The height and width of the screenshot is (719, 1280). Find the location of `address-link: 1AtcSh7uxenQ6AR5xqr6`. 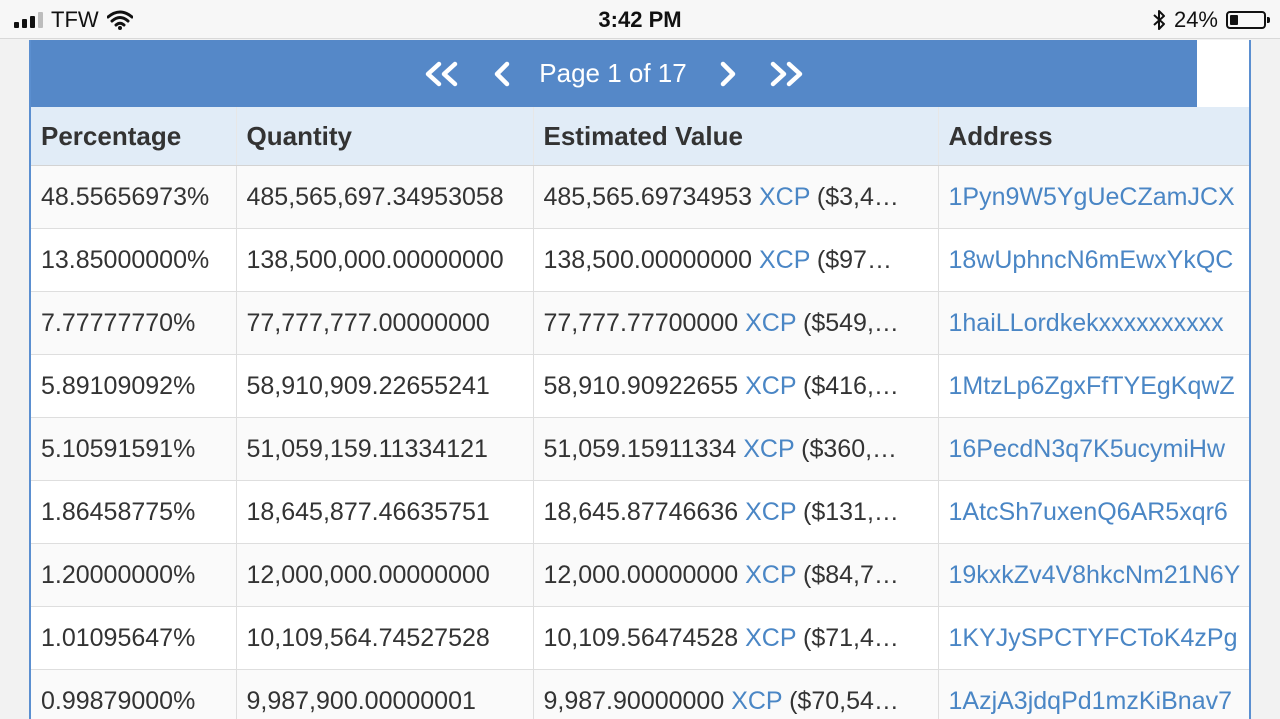

address-link: 1AtcSh7uxenQ6AR5xqr6 is located at coordinates (1088, 512).